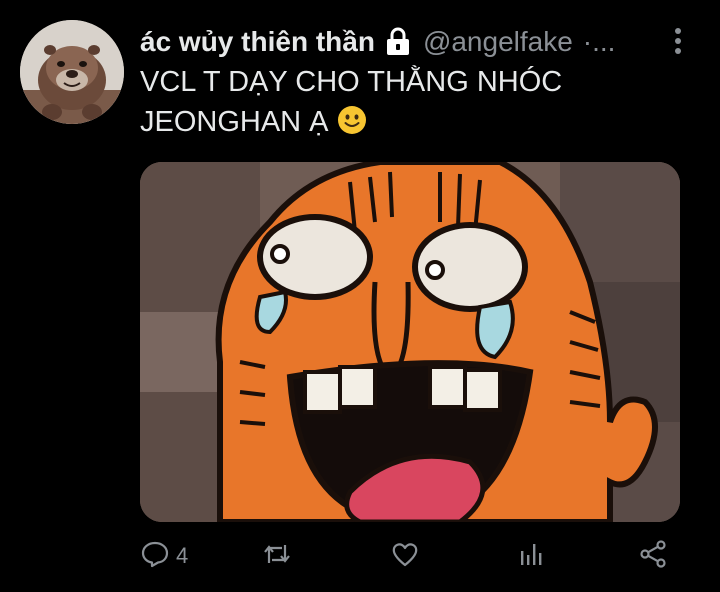  I want to click on more-vertical-icon, so click(678, 41).